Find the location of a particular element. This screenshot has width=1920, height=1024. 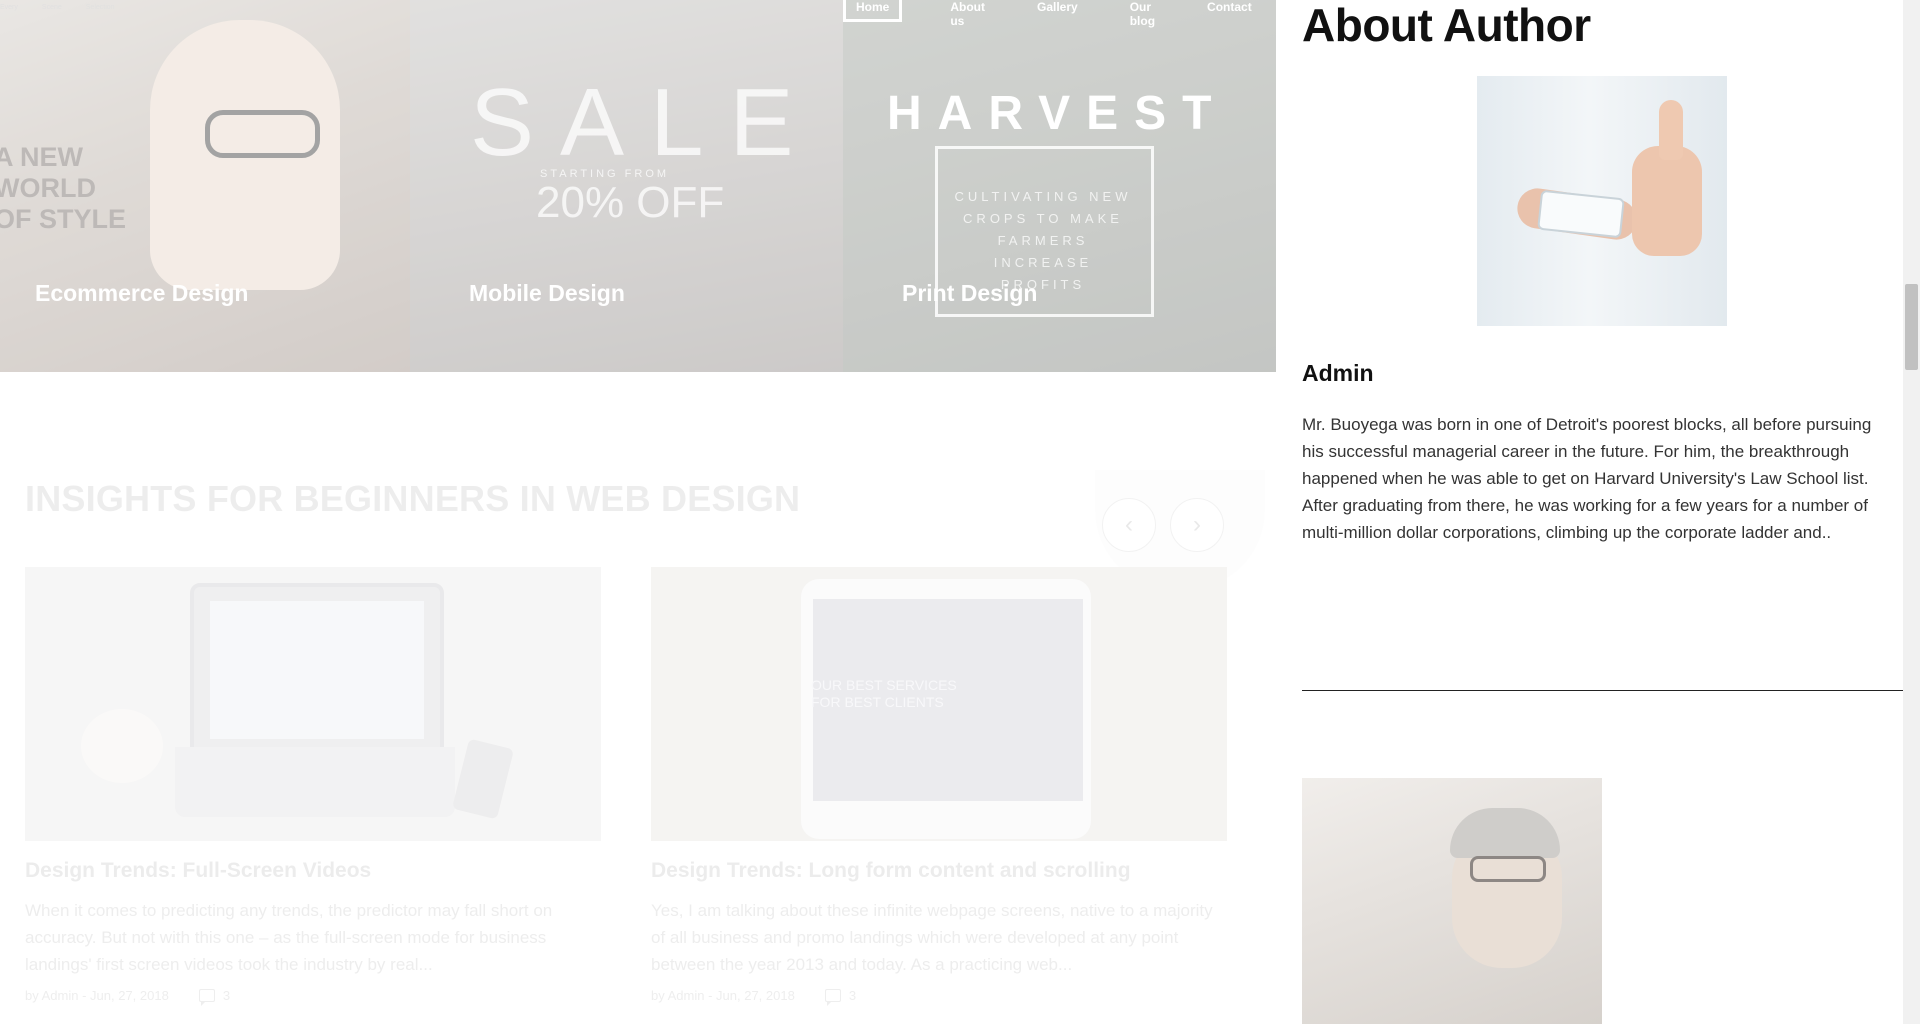

nav-about-us: About us is located at coordinates (967, 14).